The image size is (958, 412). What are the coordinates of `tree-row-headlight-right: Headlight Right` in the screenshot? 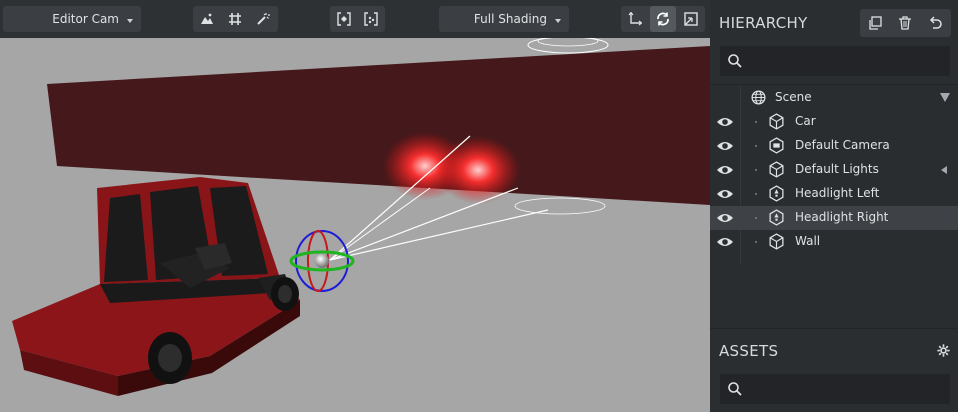 It's located at (834, 218).